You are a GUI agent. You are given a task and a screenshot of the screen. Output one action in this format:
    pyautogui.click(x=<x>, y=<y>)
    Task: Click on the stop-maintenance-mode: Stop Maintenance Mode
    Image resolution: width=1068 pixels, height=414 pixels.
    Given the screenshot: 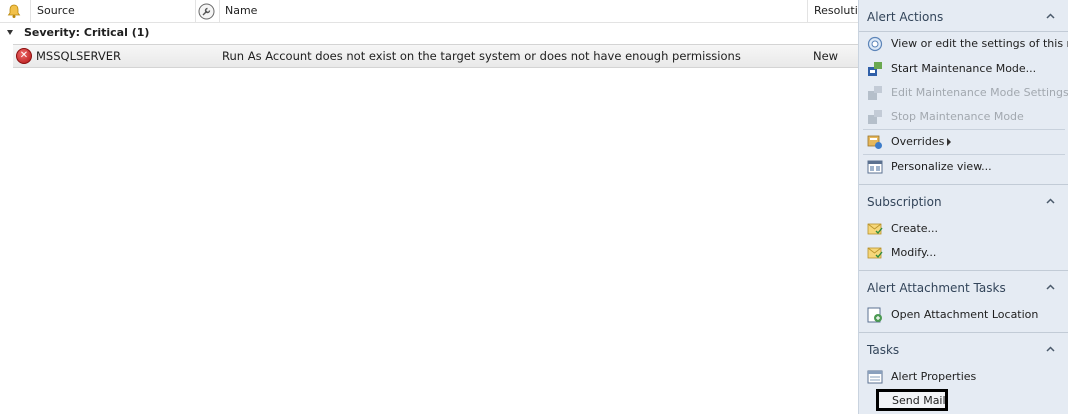 What is the action you would take?
    pyautogui.click(x=964, y=117)
    